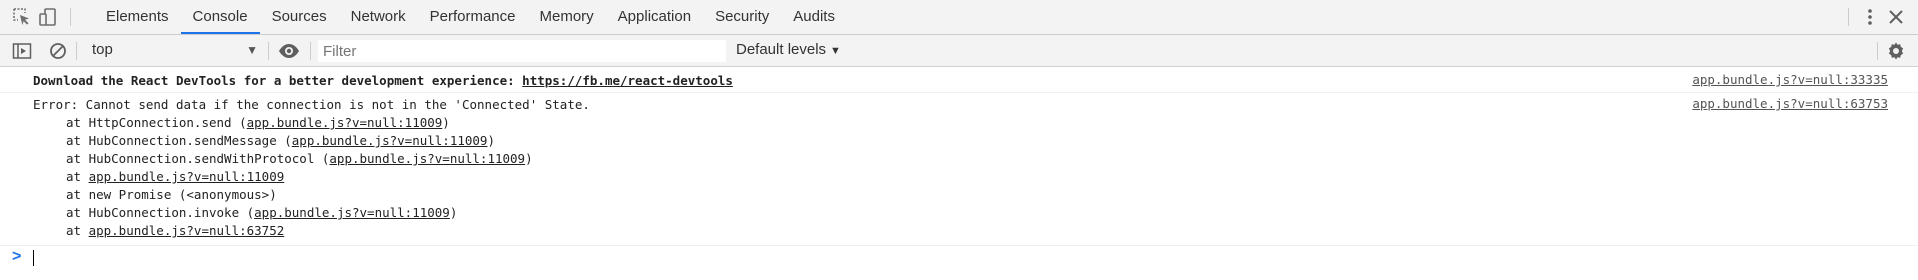  I want to click on tab-console: Console, so click(220, 17).